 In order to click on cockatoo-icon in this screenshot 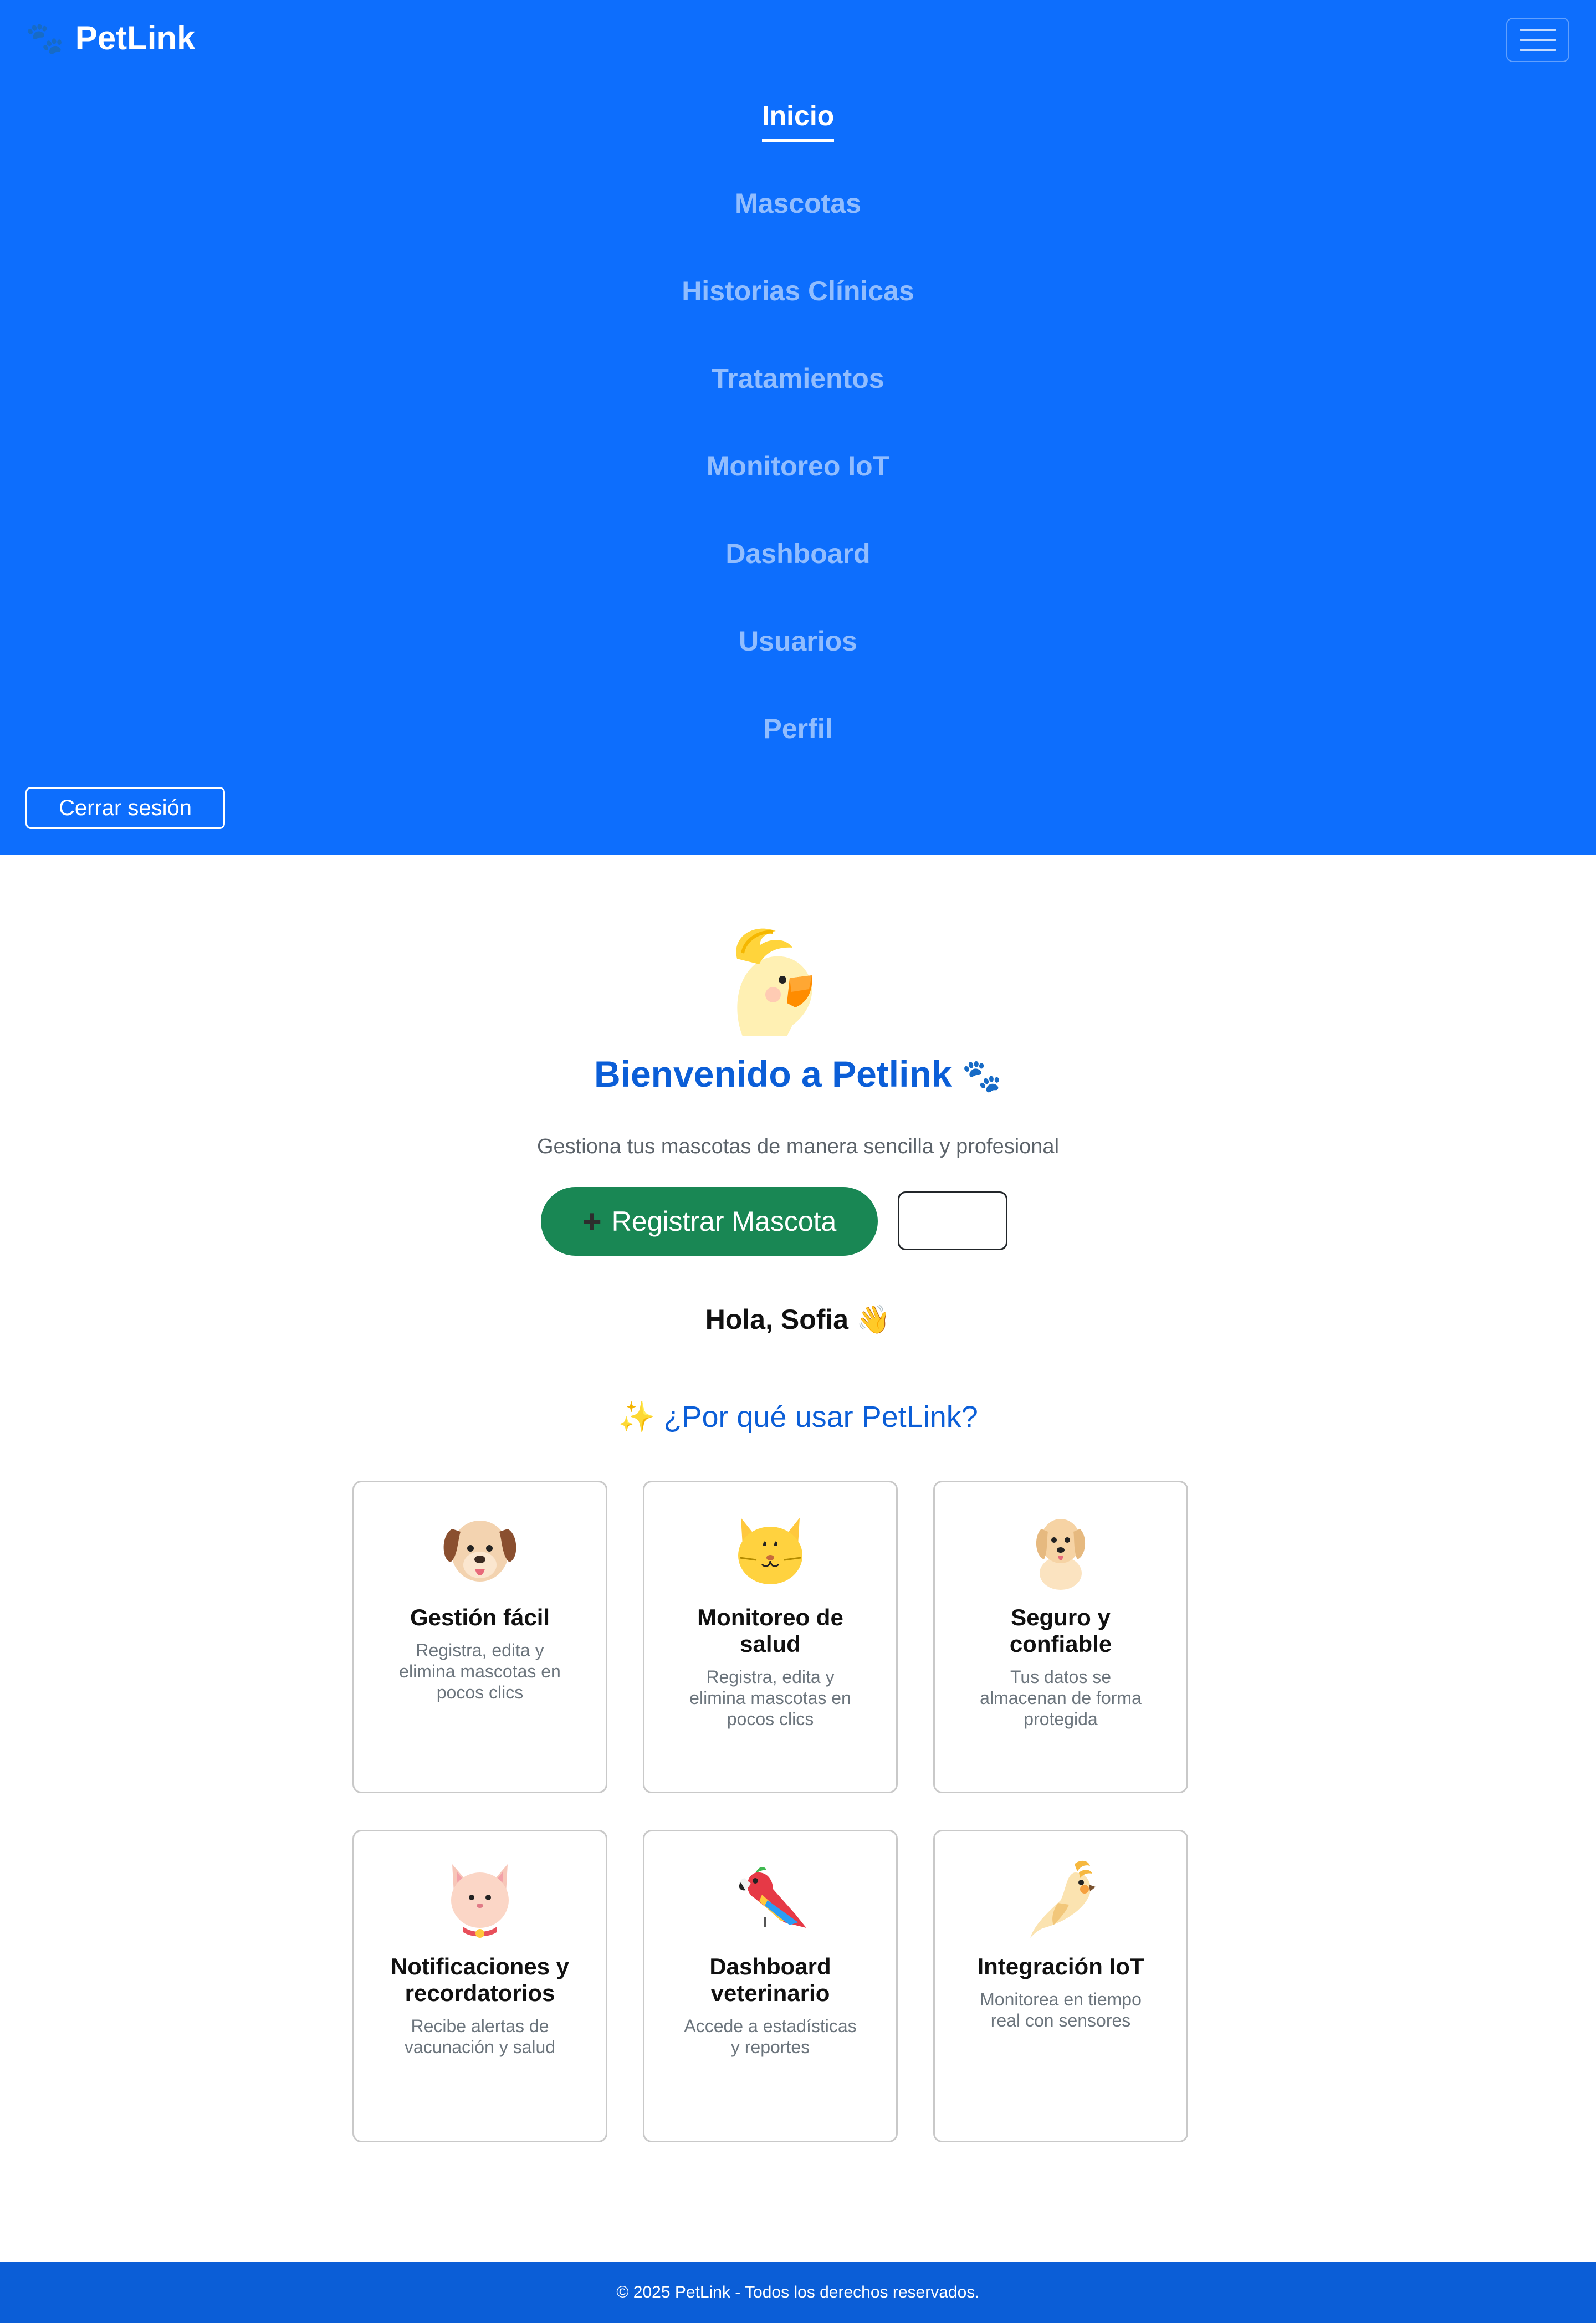, I will do `click(767, 978)`.